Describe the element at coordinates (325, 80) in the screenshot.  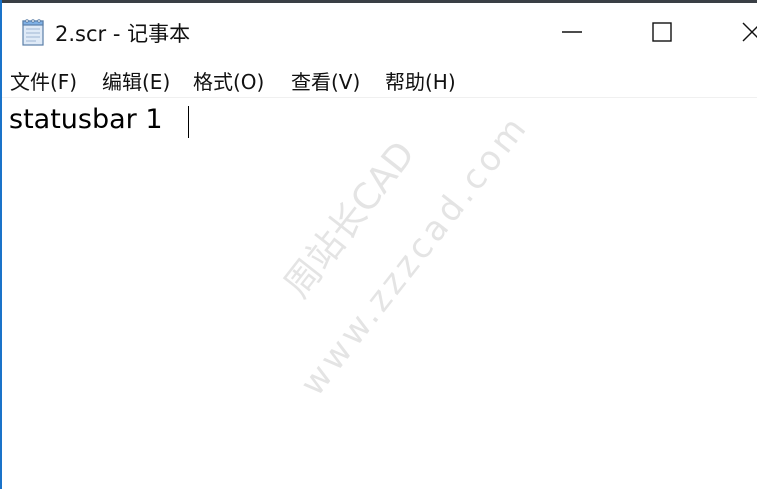
I see `menu-view: 查看(V)` at that location.